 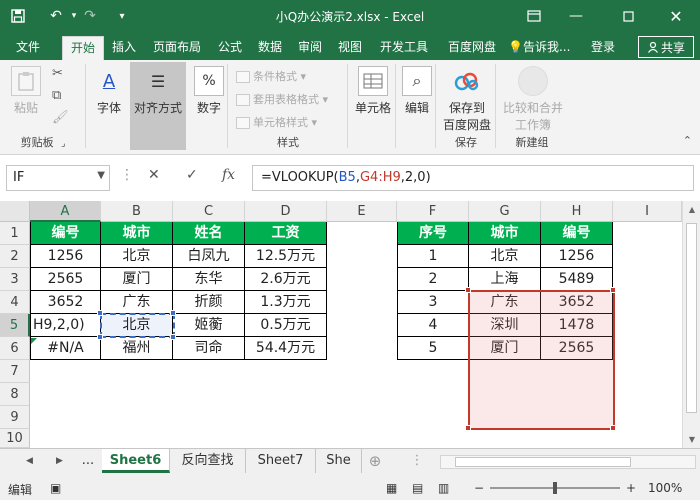 What do you see at coordinates (576, 16) in the screenshot?
I see `minimize-icon: —` at bounding box center [576, 16].